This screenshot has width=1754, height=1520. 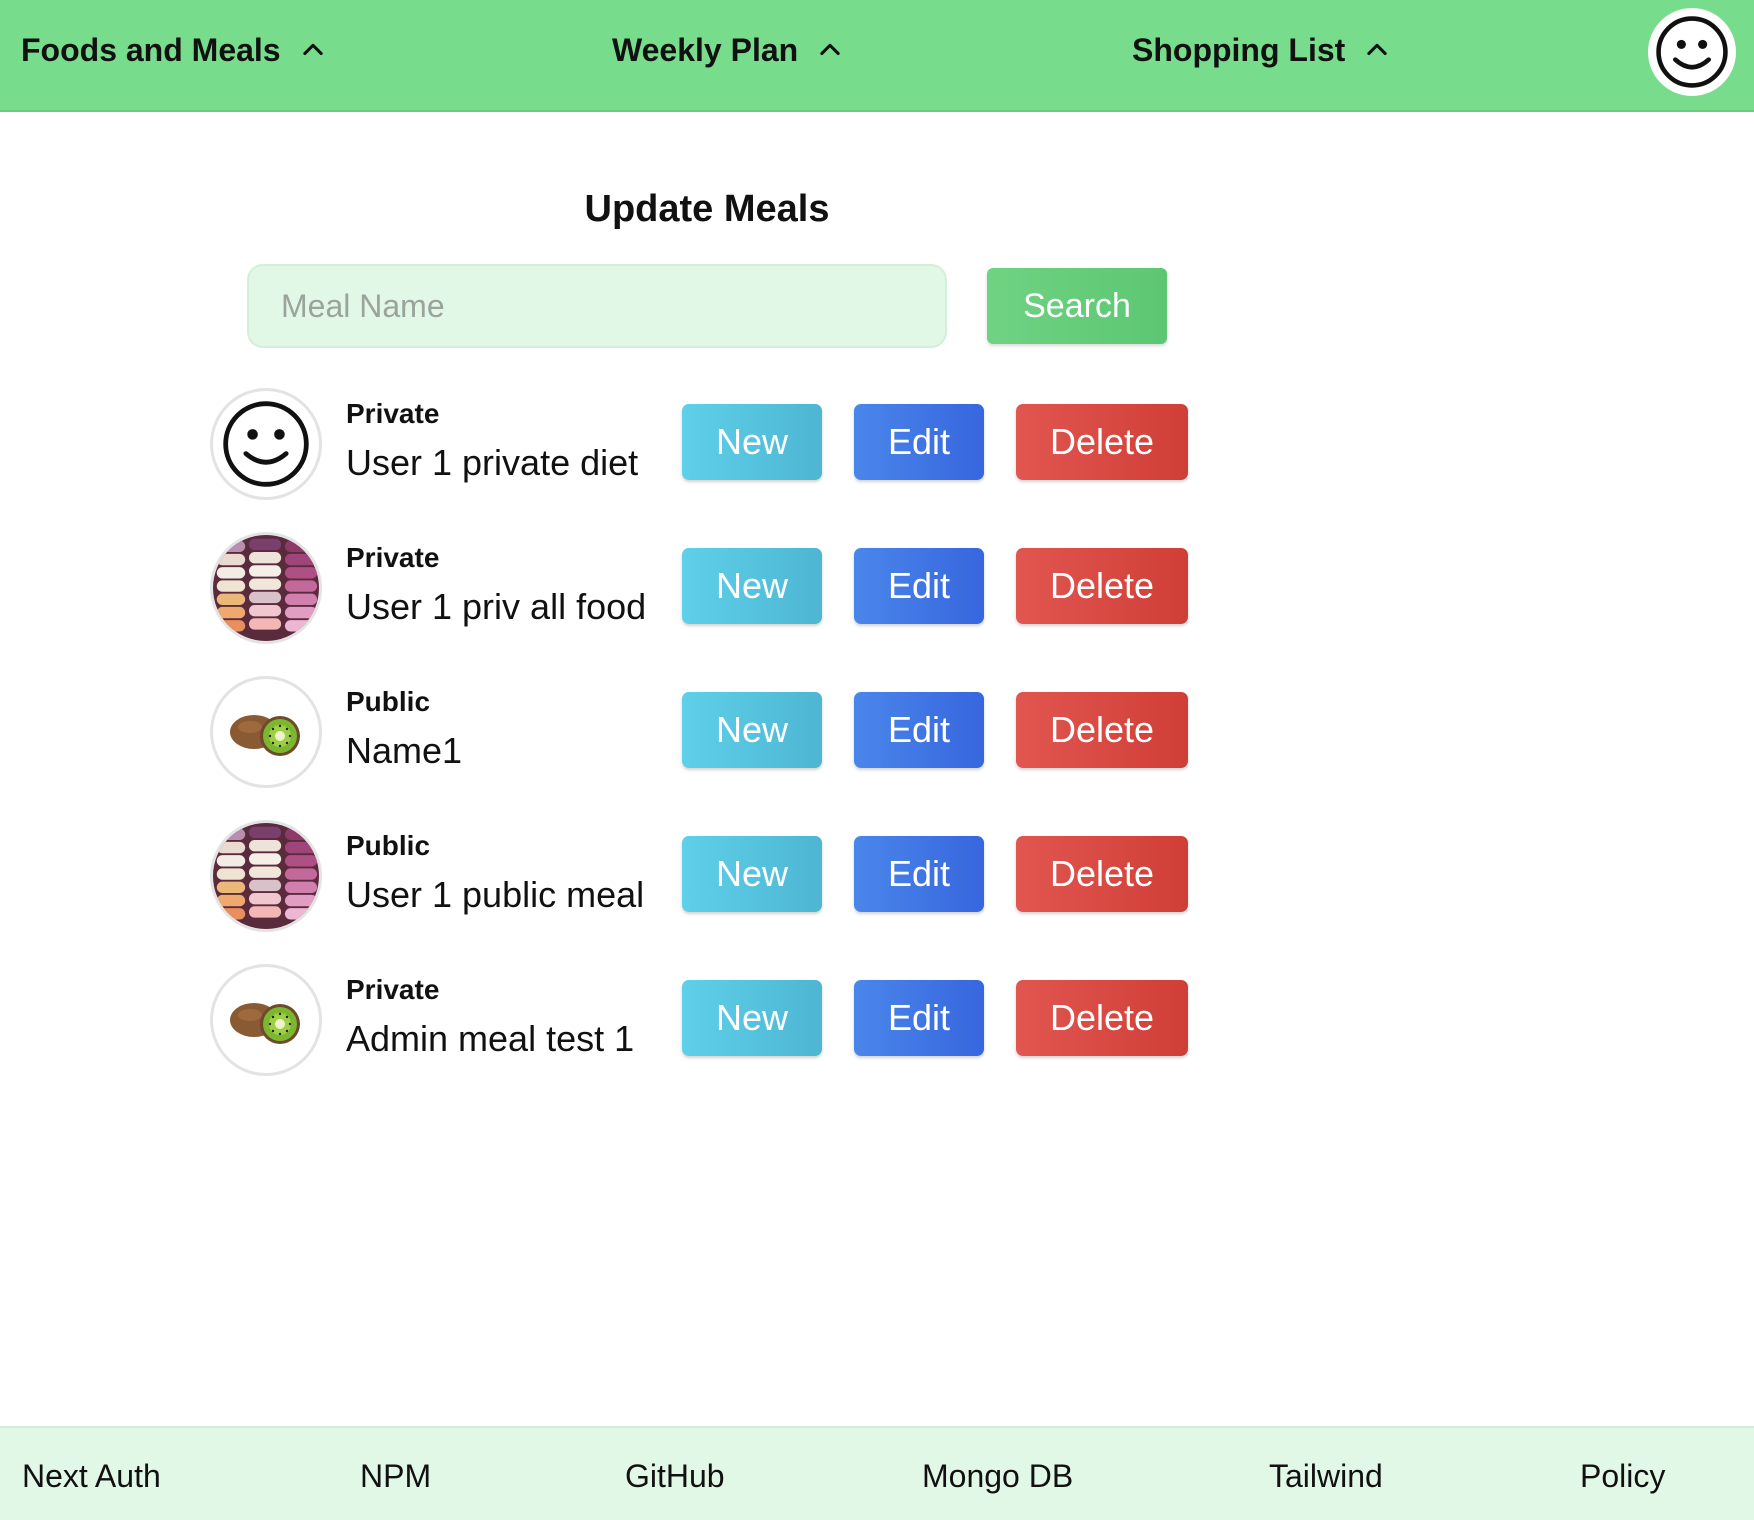 I want to click on nav-shopping-list: Shopping List, so click(x=1261, y=50).